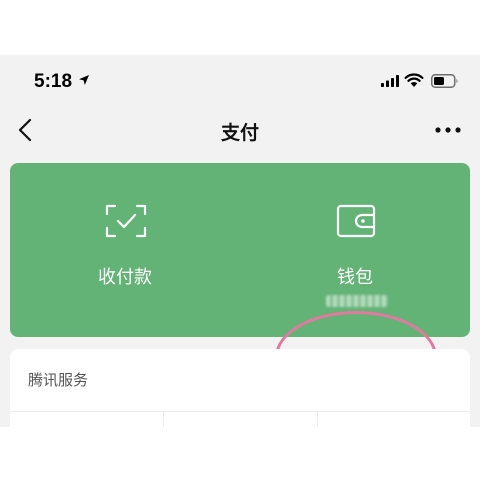  Describe the element at coordinates (126, 221) in the screenshot. I see `scan-qr-icon` at that location.